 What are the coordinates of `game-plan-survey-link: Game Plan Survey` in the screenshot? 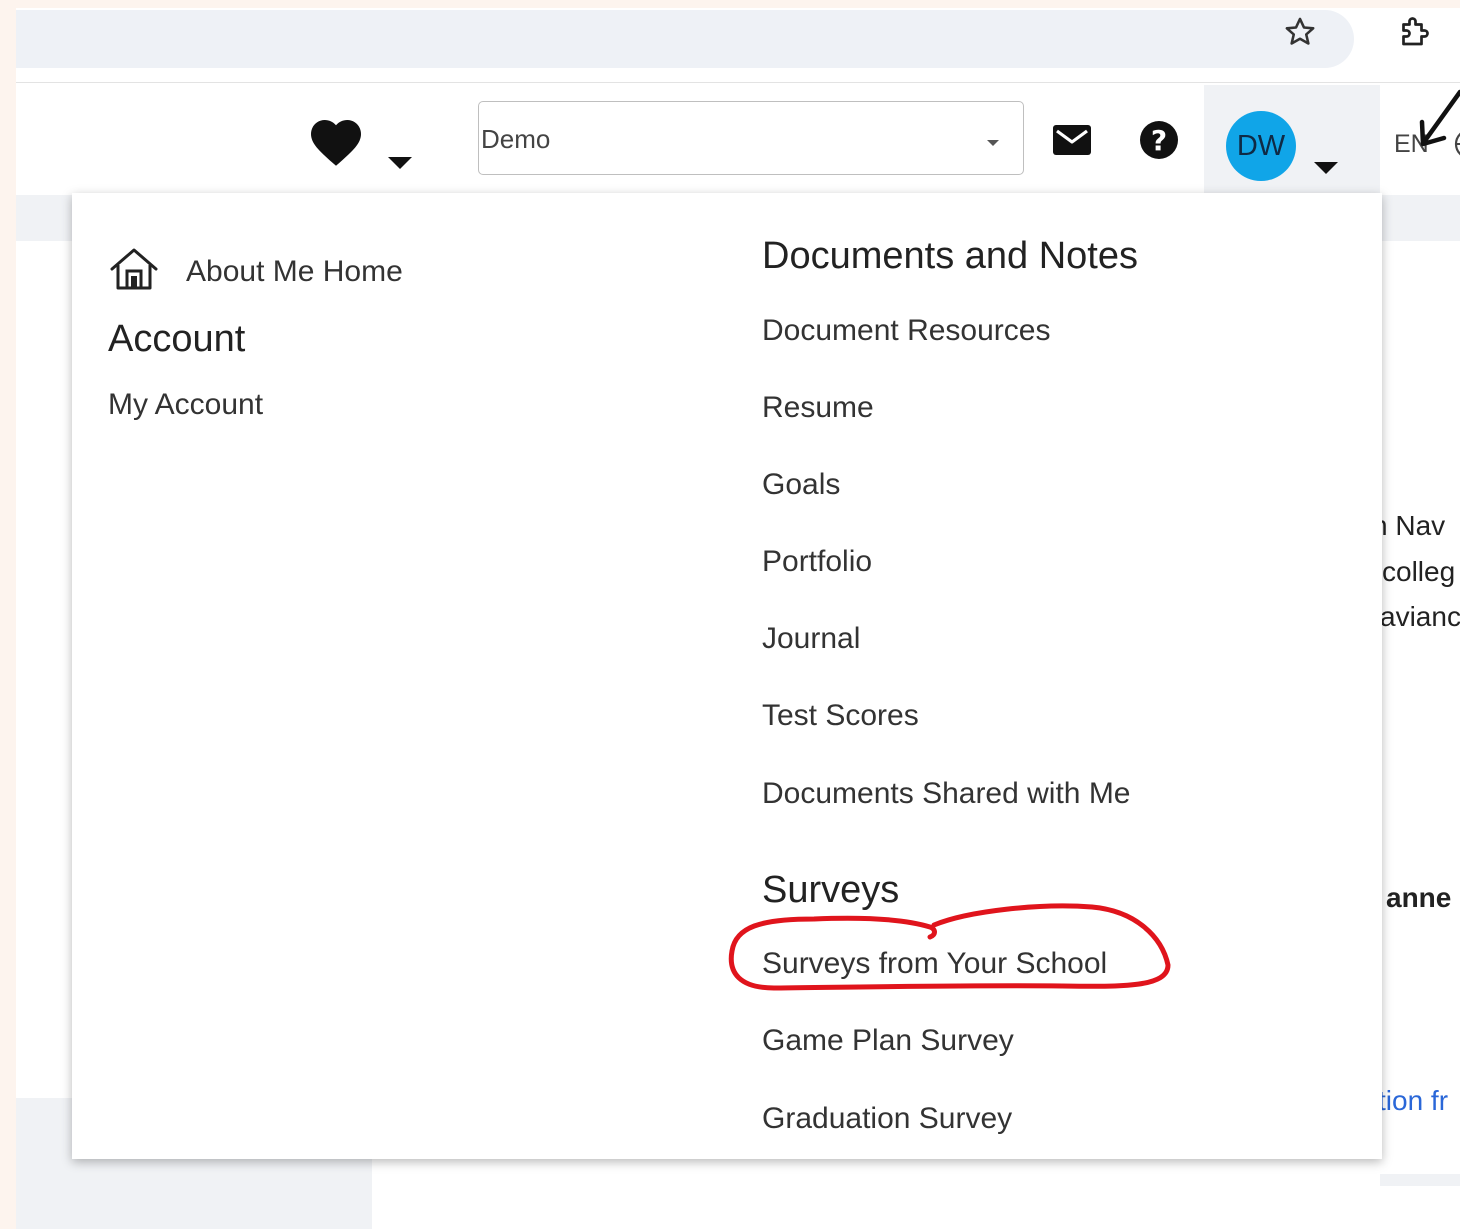 It's located at (888, 1041).